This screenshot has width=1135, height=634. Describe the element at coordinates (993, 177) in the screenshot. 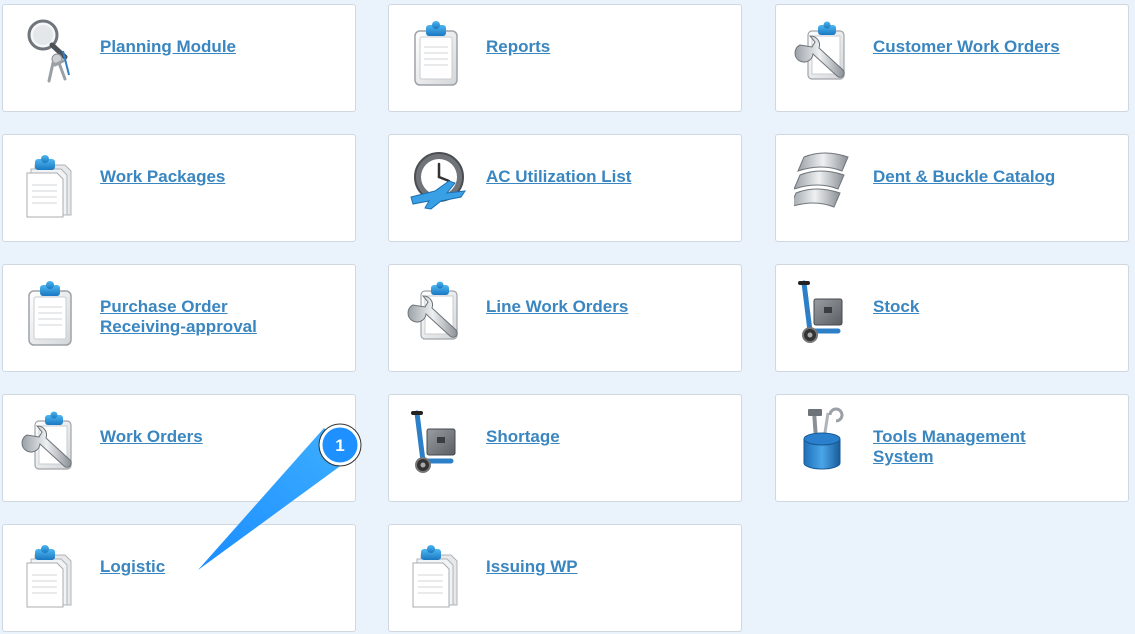

I see `dent-buckle-catalog-link: Dent & Buckle Catalog` at that location.